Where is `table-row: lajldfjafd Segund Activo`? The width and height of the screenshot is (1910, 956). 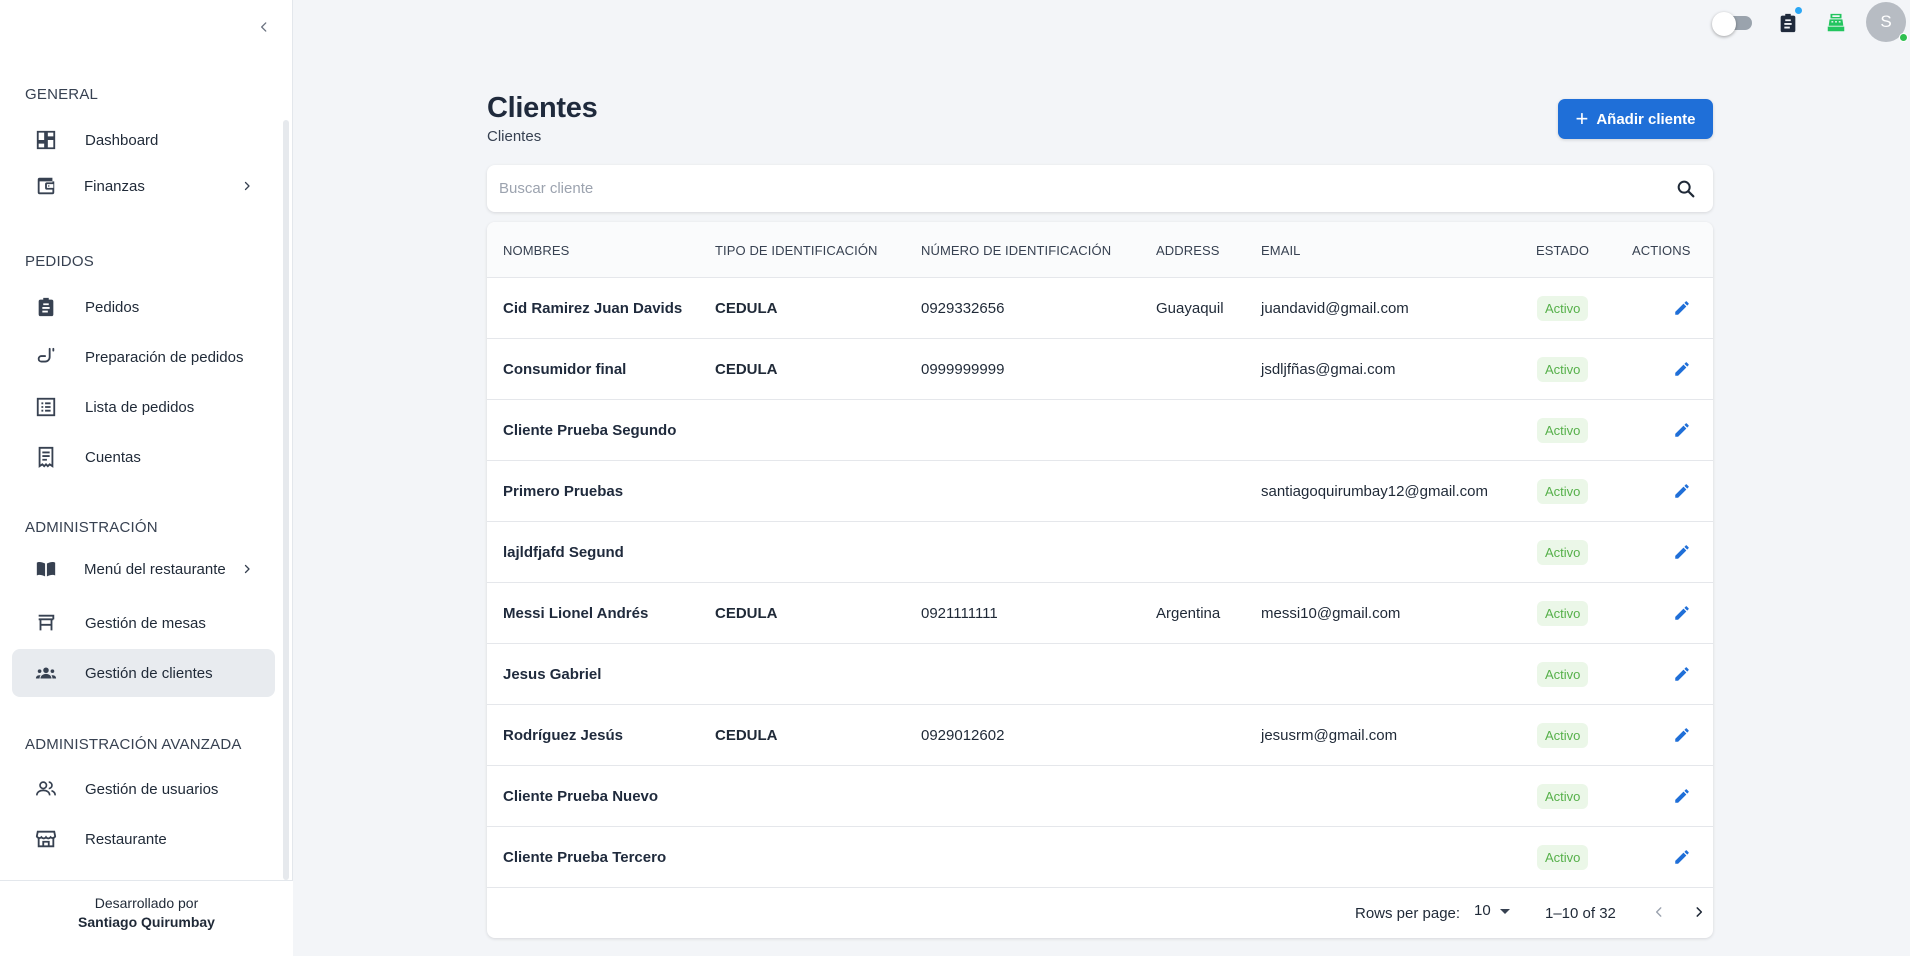 table-row: lajldfjafd Segund Activo is located at coordinates (1100, 552).